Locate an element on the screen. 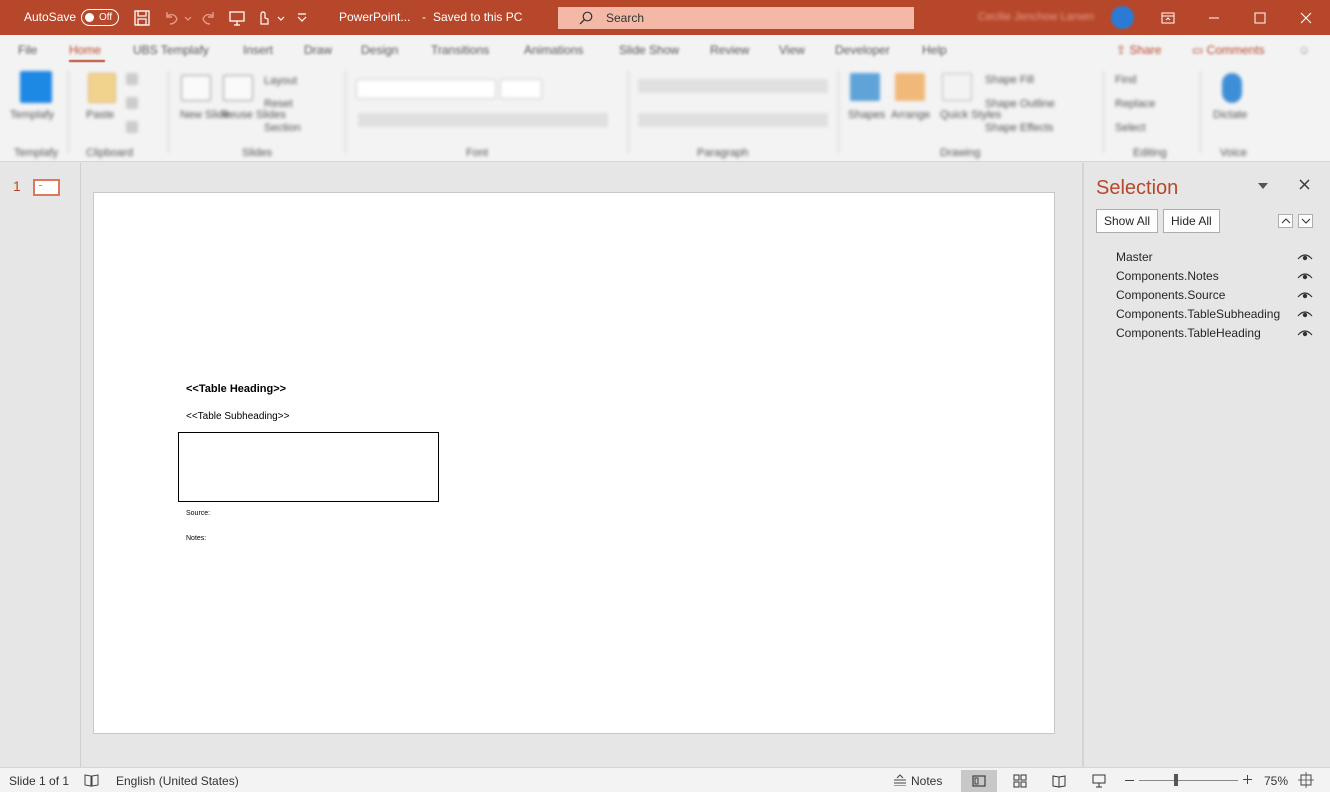  language-indicator: English (United States) is located at coordinates (177, 781).